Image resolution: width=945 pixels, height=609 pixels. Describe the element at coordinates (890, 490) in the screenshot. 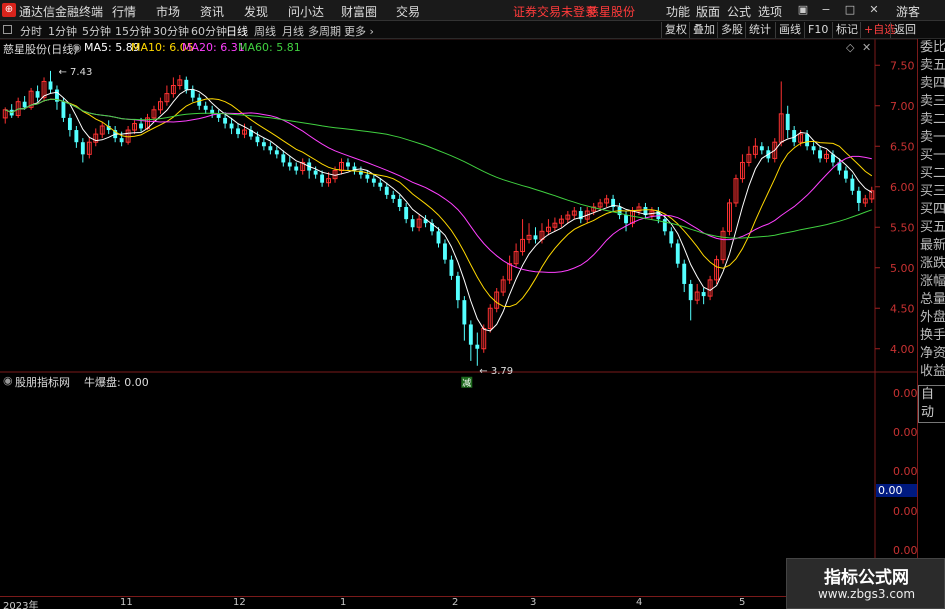

I see `indicator-current-value: 0.00` at that location.